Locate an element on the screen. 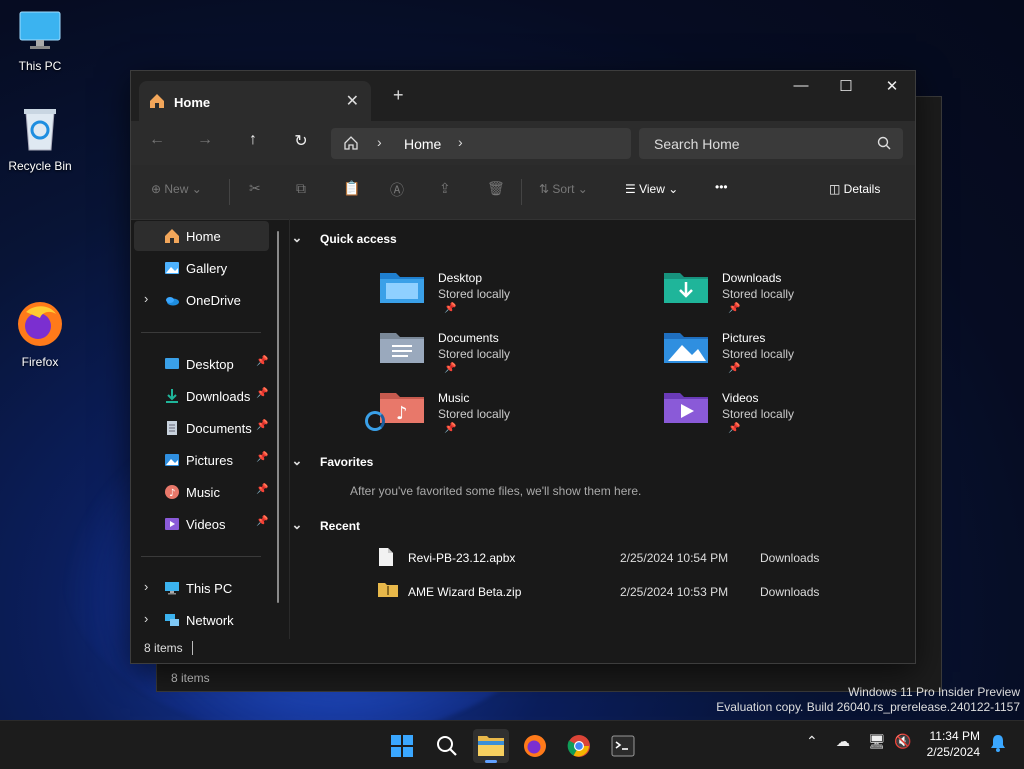 This screenshot has width=1024, height=769. sidebar-item-network: › Network is located at coordinates (201, 620).